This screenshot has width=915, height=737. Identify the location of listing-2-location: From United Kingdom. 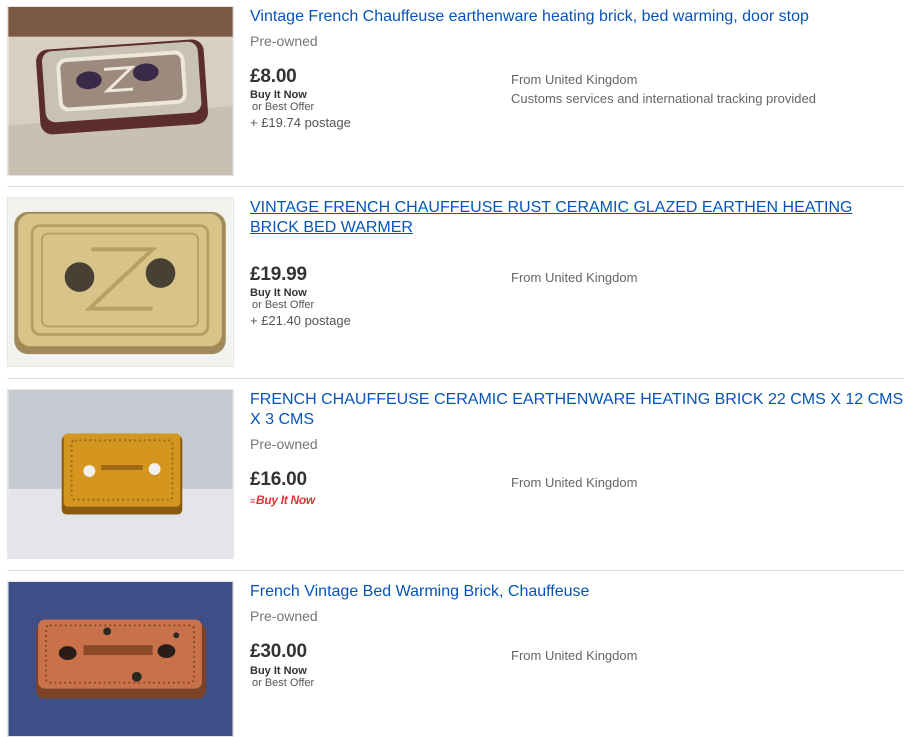
(574, 277).